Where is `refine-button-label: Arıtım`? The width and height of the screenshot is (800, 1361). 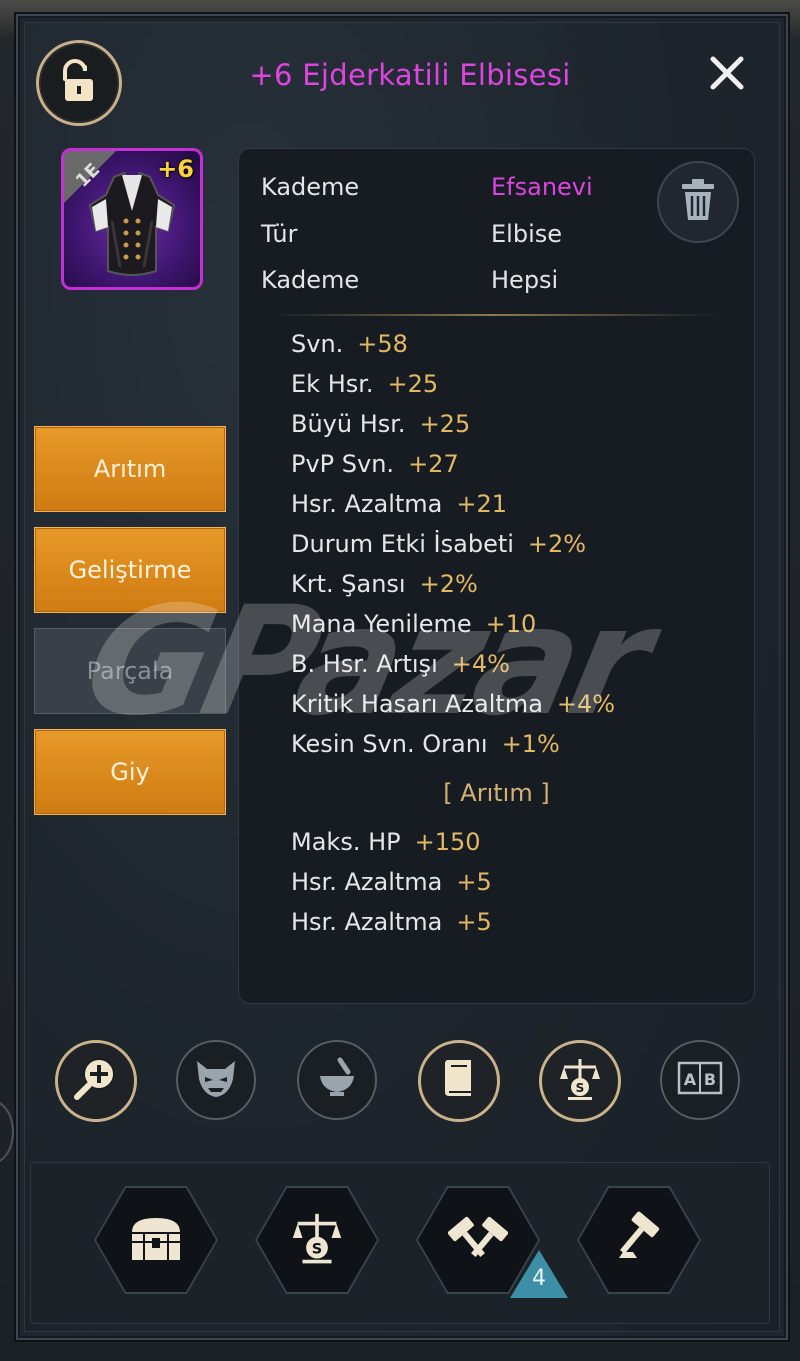
refine-button-label: Arıtım is located at coordinates (130, 469).